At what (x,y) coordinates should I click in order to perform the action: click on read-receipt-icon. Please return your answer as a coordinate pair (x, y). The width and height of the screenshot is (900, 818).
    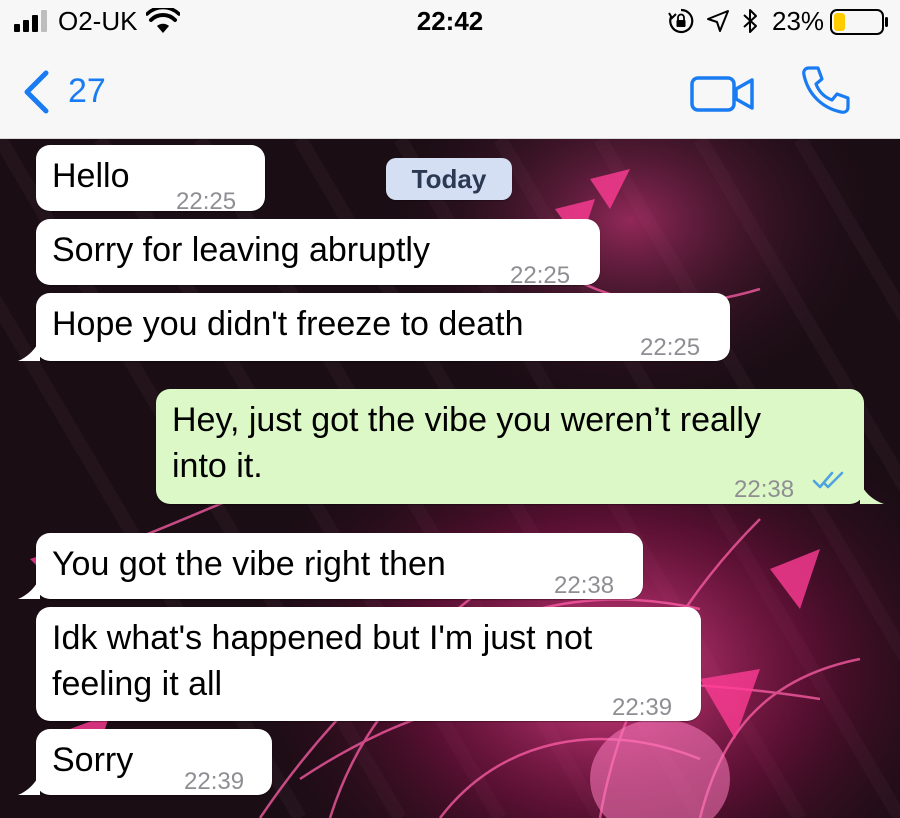
    Looking at the image, I should click on (828, 480).